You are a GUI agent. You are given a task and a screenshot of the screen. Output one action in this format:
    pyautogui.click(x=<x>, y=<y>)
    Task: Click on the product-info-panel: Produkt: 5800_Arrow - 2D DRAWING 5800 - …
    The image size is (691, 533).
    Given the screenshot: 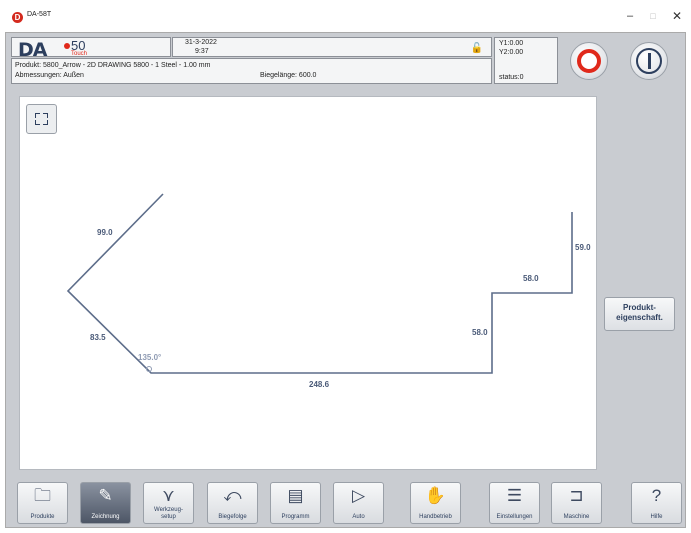 What is the action you would take?
    pyautogui.click(x=251, y=71)
    